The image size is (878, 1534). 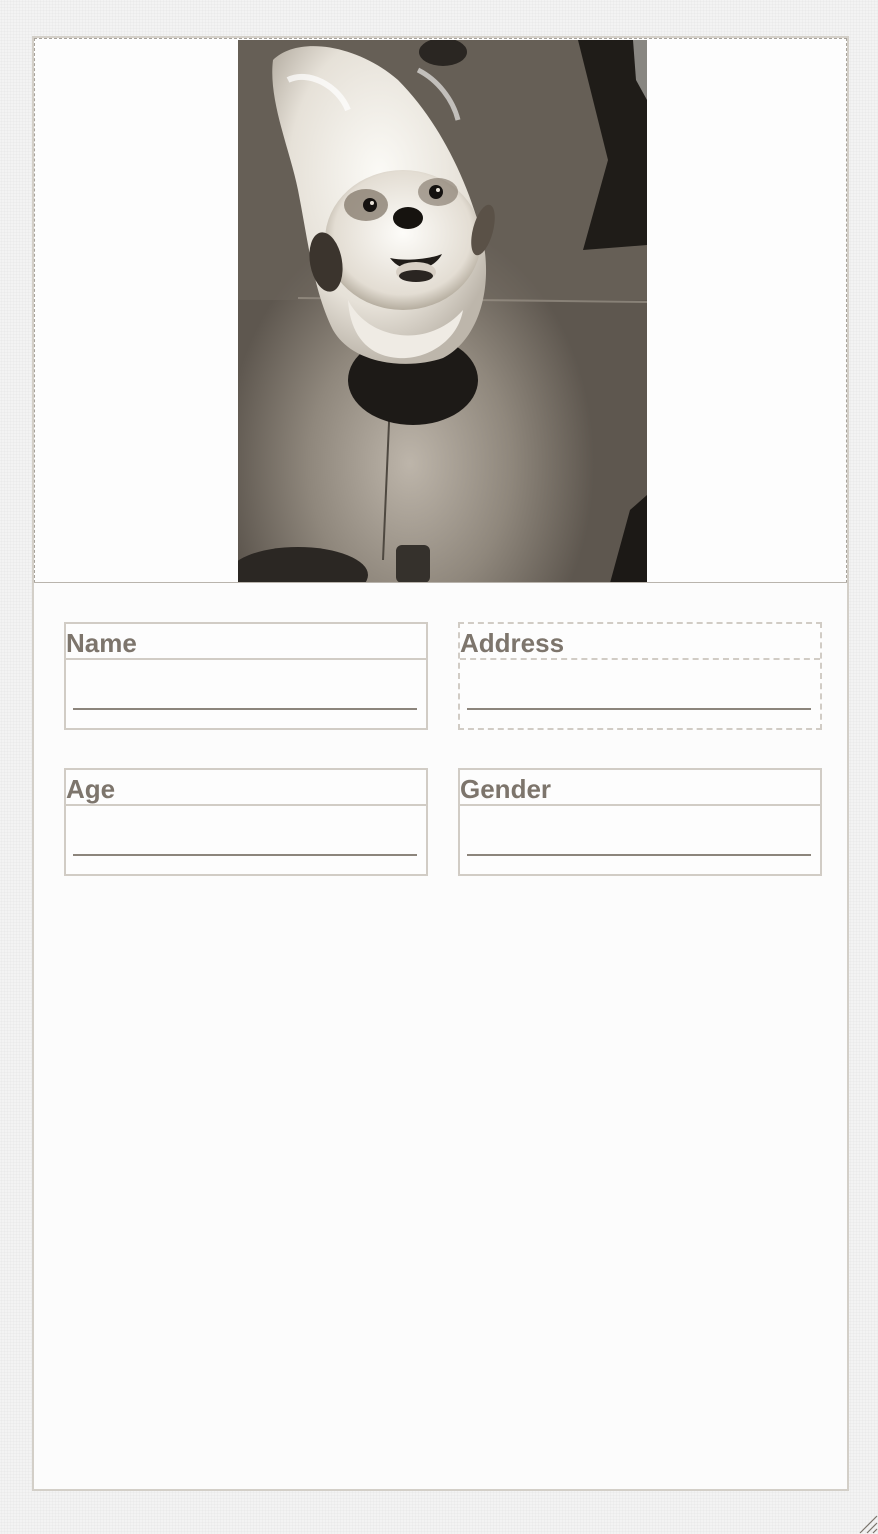 I want to click on address-field-group: Address, so click(x=640, y=676).